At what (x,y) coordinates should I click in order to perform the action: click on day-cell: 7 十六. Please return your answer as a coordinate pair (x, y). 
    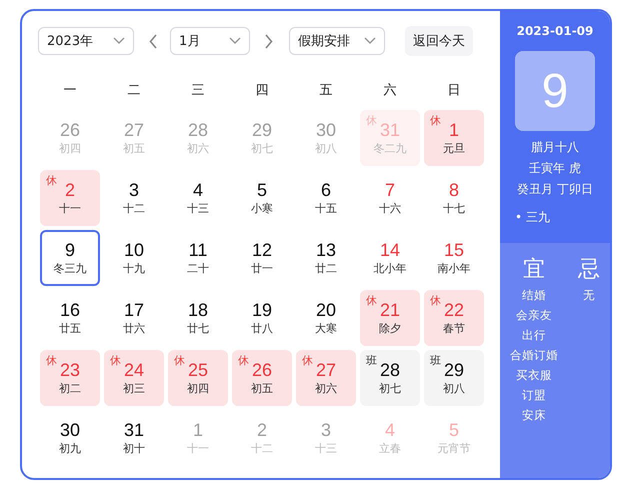
    Looking at the image, I should click on (390, 198).